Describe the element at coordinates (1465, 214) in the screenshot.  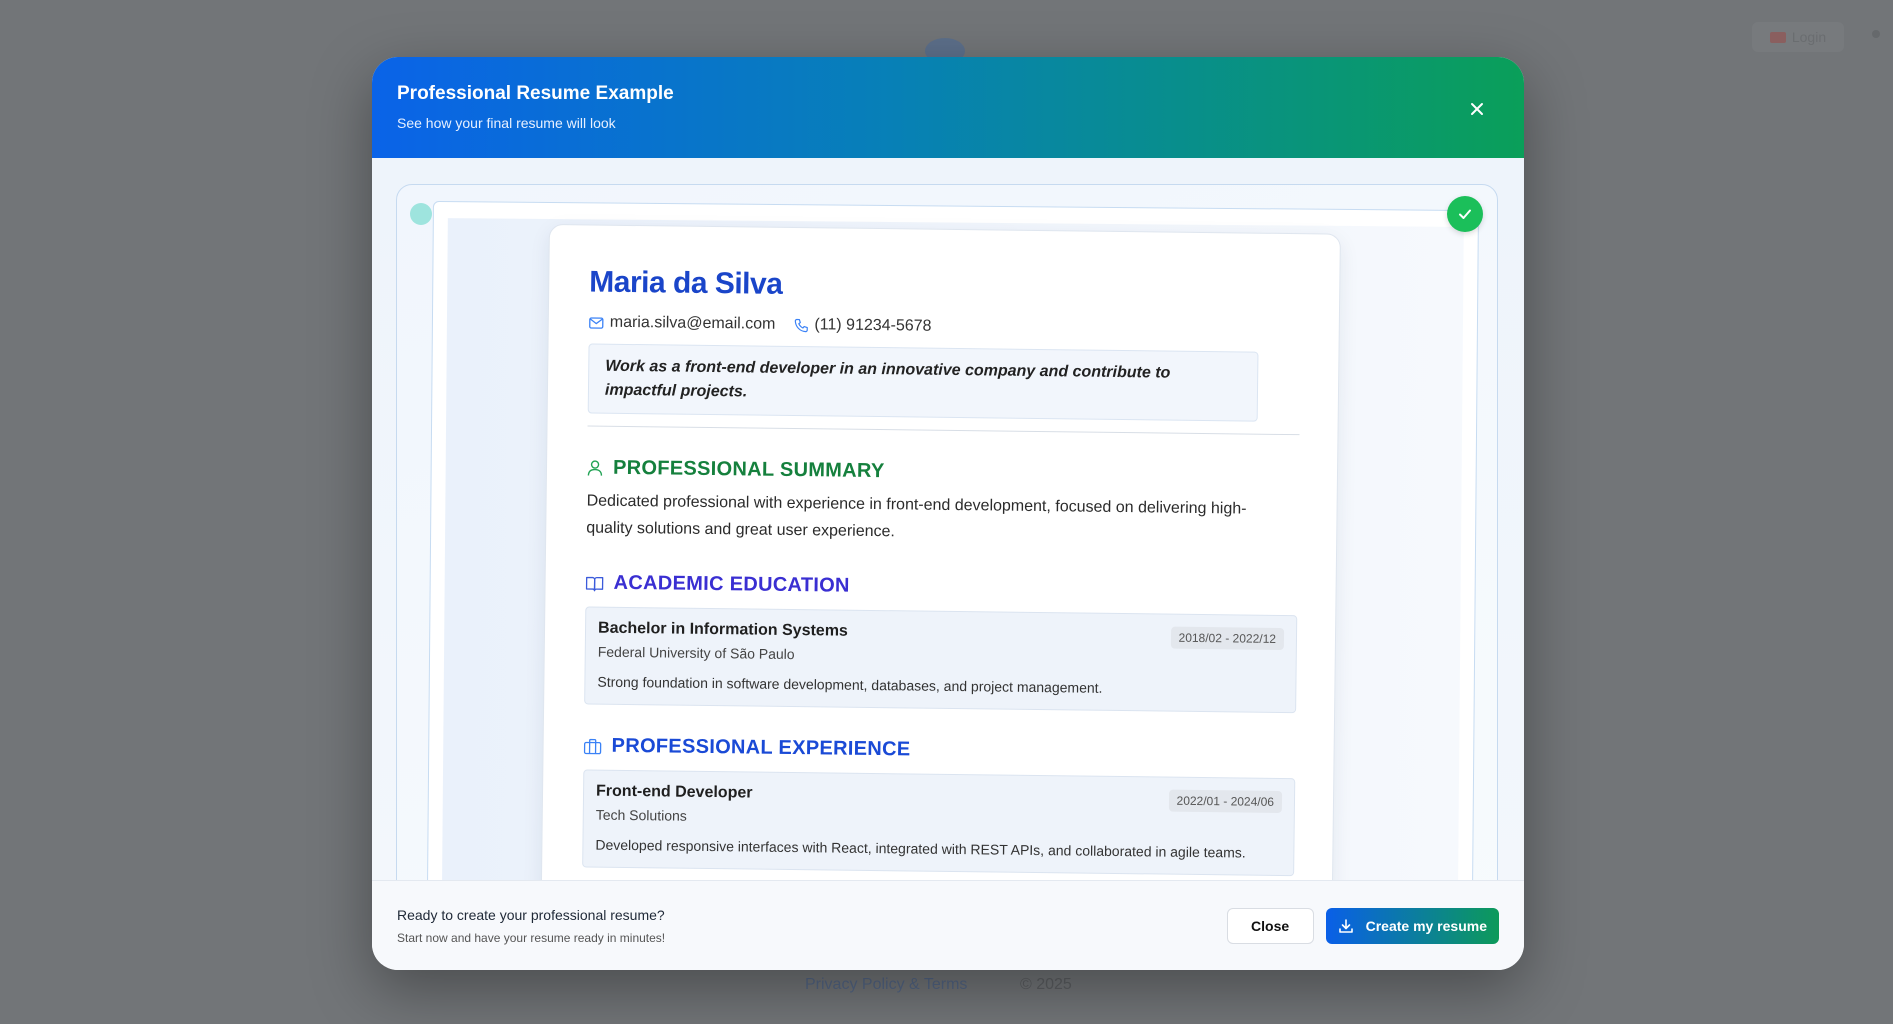
I see `check-icon` at that location.